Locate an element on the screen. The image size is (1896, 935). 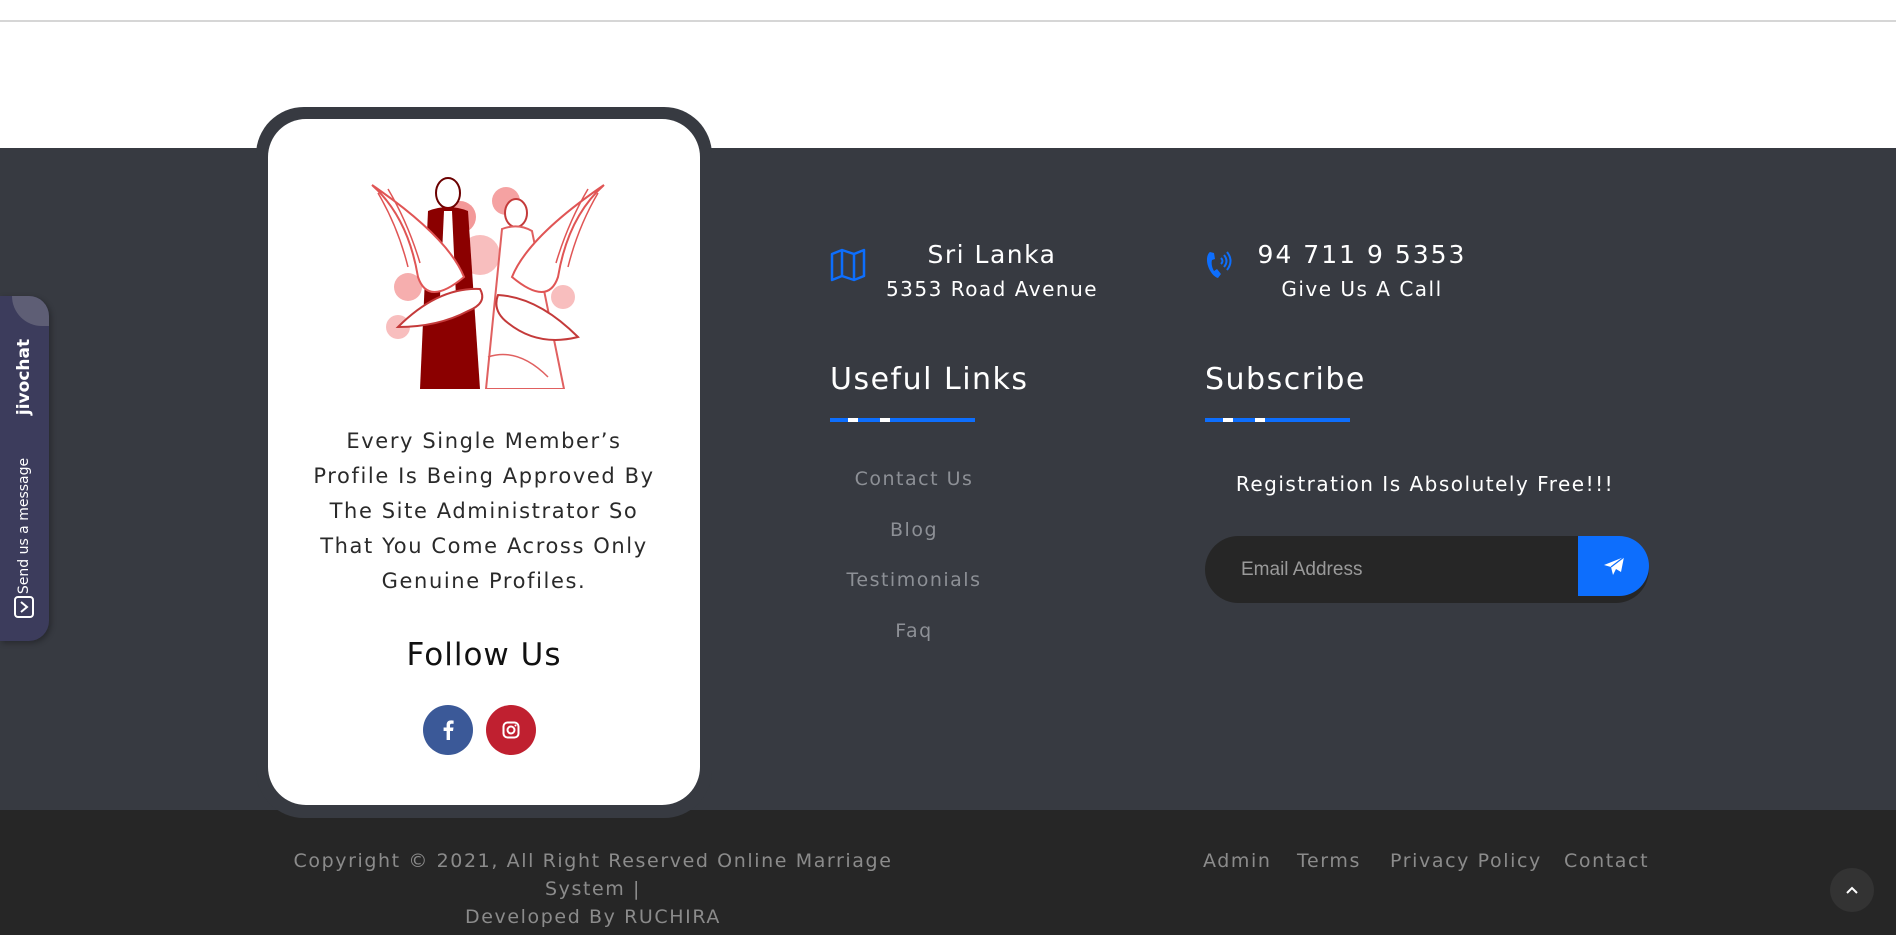
useful-links-underline is located at coordinates (902, 420).